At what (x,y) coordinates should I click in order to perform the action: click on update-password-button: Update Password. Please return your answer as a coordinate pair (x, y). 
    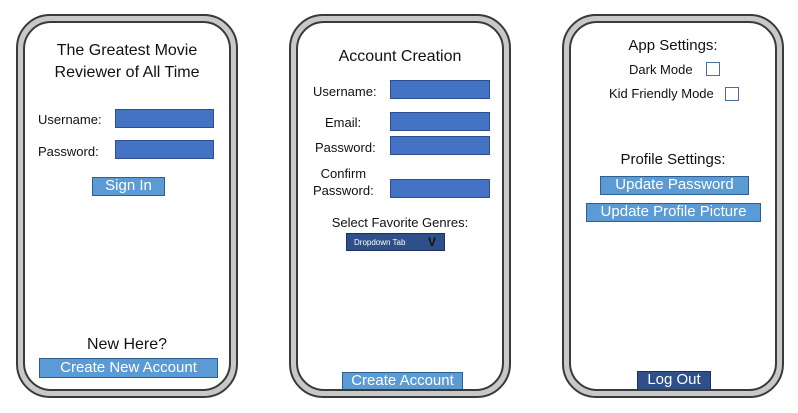
    Looking at the image, I should click on (674, 185).